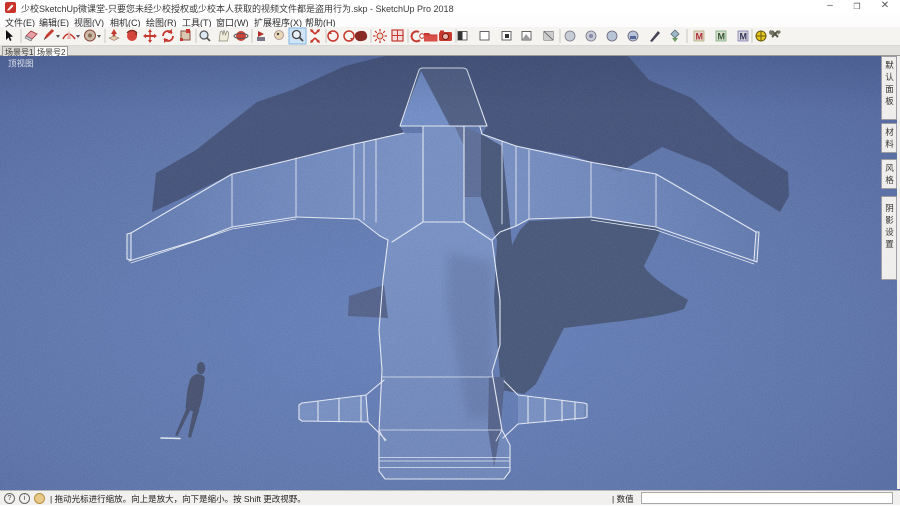  Describe the element at coordinates (21, 64) in the screenshot. I see `svg-text: 顶视图` at that location.